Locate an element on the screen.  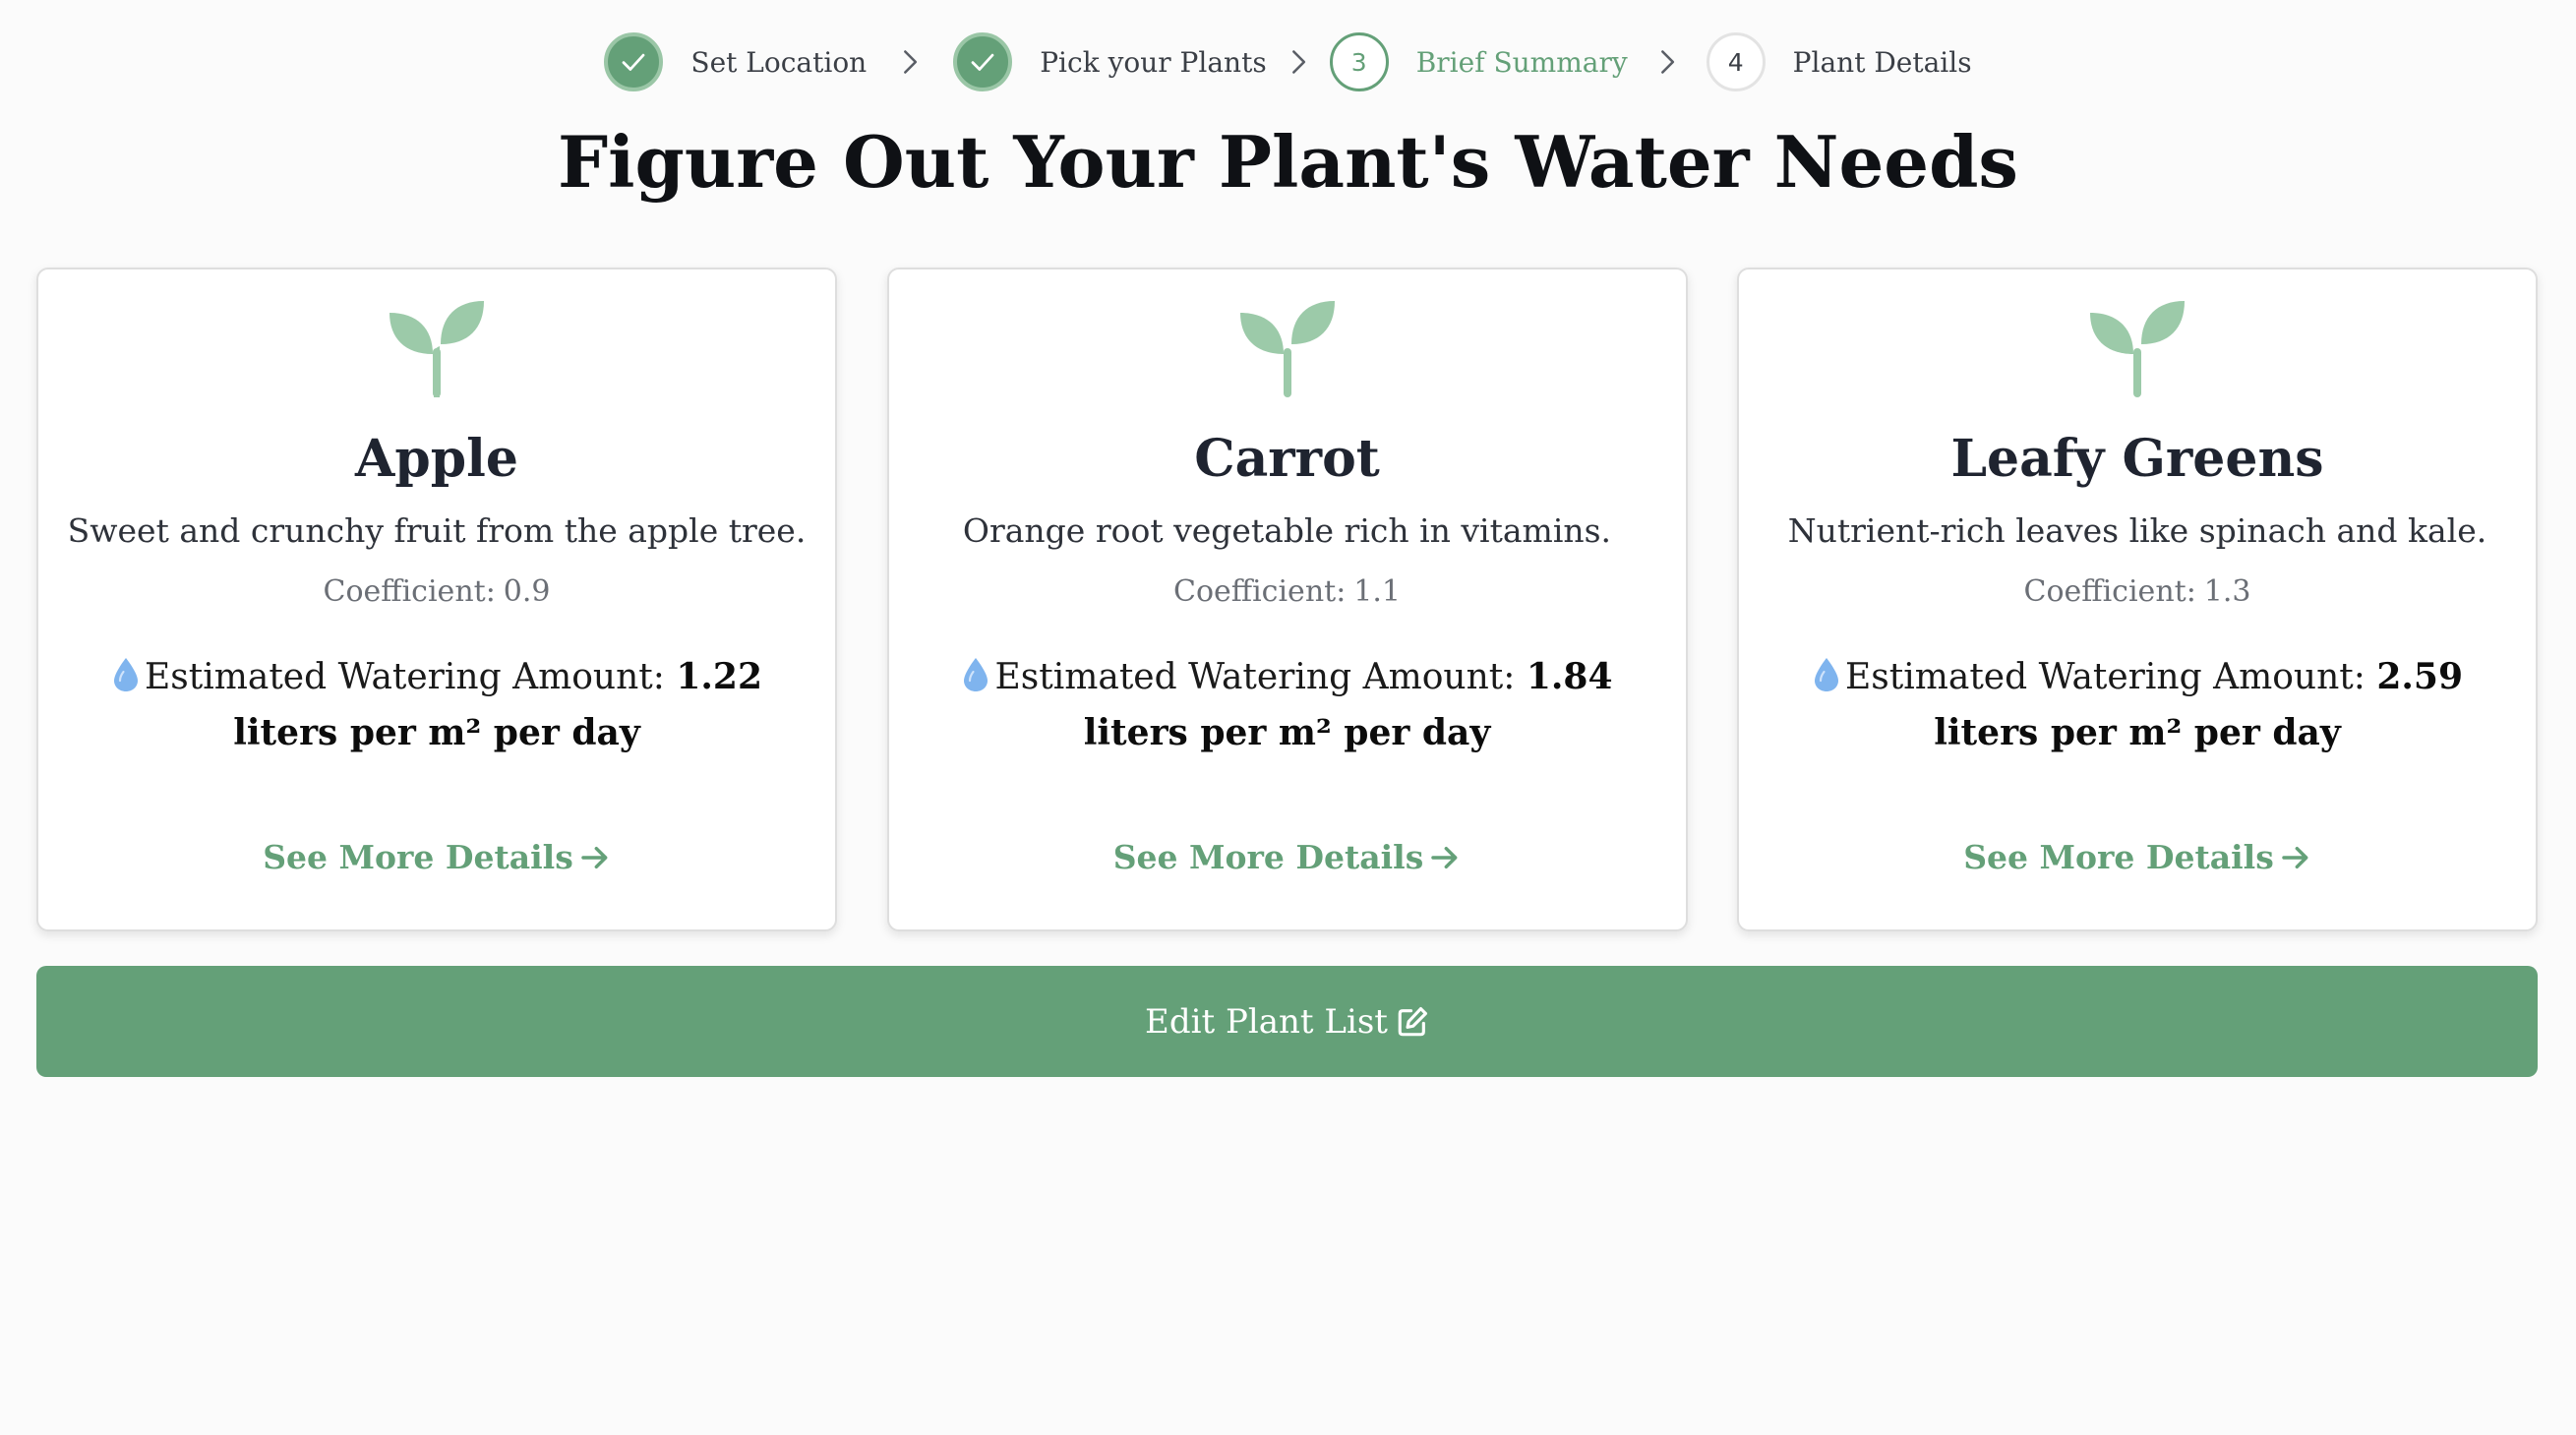
step-plant-details: 4 Plant Details is located at coordinates (1839, 61).